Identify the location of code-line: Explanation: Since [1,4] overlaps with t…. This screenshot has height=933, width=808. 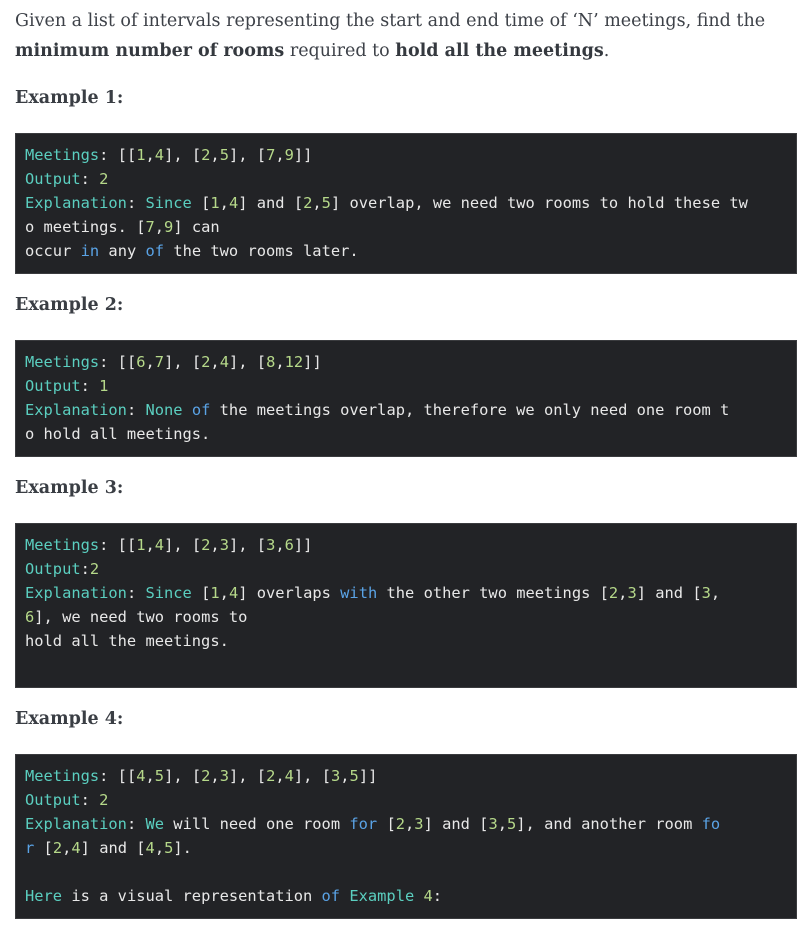
(406, 593).